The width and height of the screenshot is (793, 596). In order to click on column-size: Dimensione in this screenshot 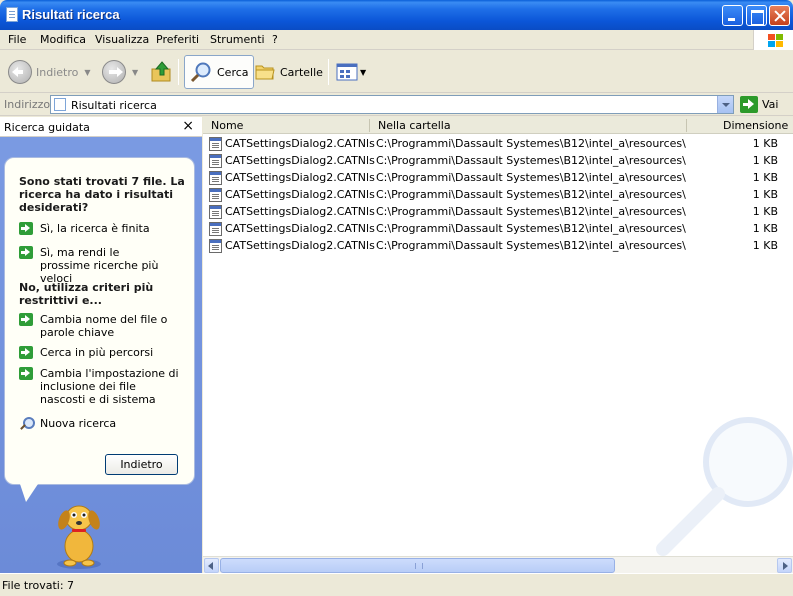, I will do `click(755, 125)`.